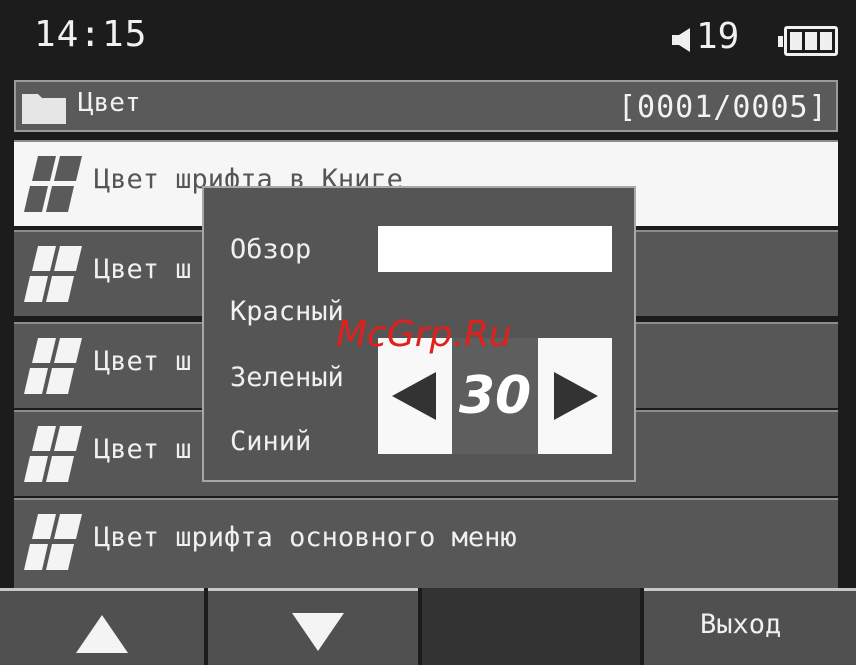 This screenshot has height=665, width=856. What do you see at coordinates (495, 396) in the screenshot?
I see `value-display: 30` at bounding box center [495, 396].